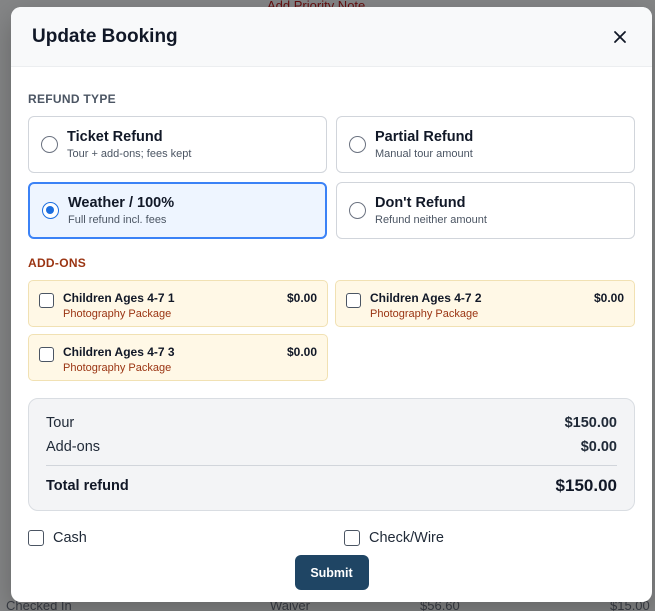 The height and width of the screenshot is (611, 655). Describe the element at coordinates (129, 154) in the screenshot. I see `refund-option-subtitle: Tour + add-ons; fees kept` at that location.